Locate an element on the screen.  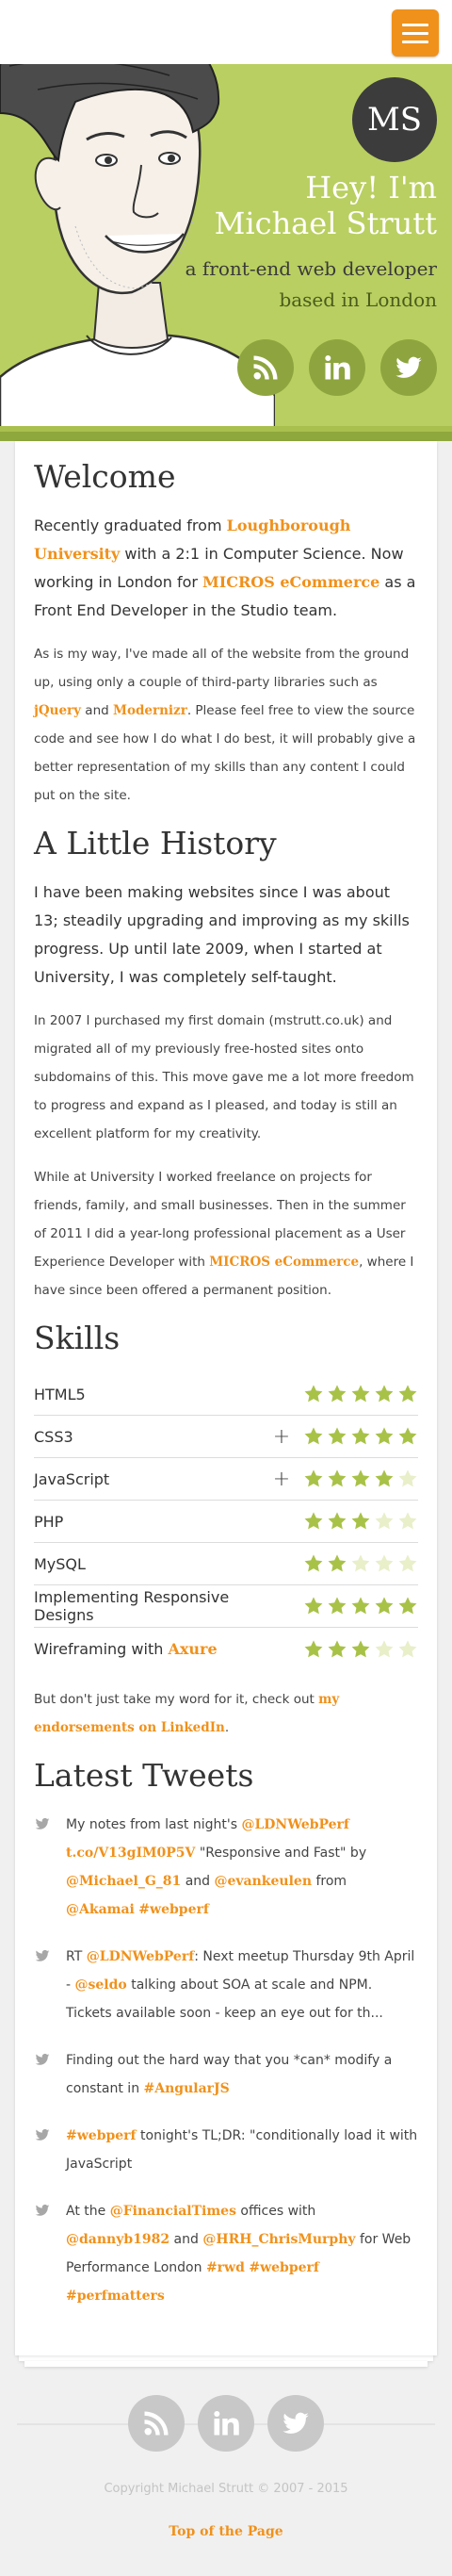
linkedin-button is located at coordinates (337, 367).